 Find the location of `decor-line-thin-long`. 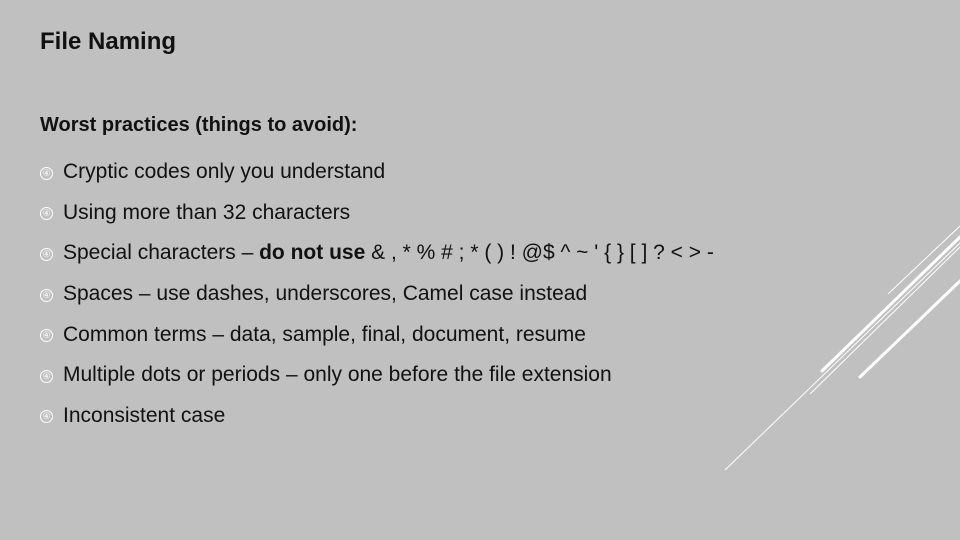

decor-line-thin-long is located at coordinates (842, 356).